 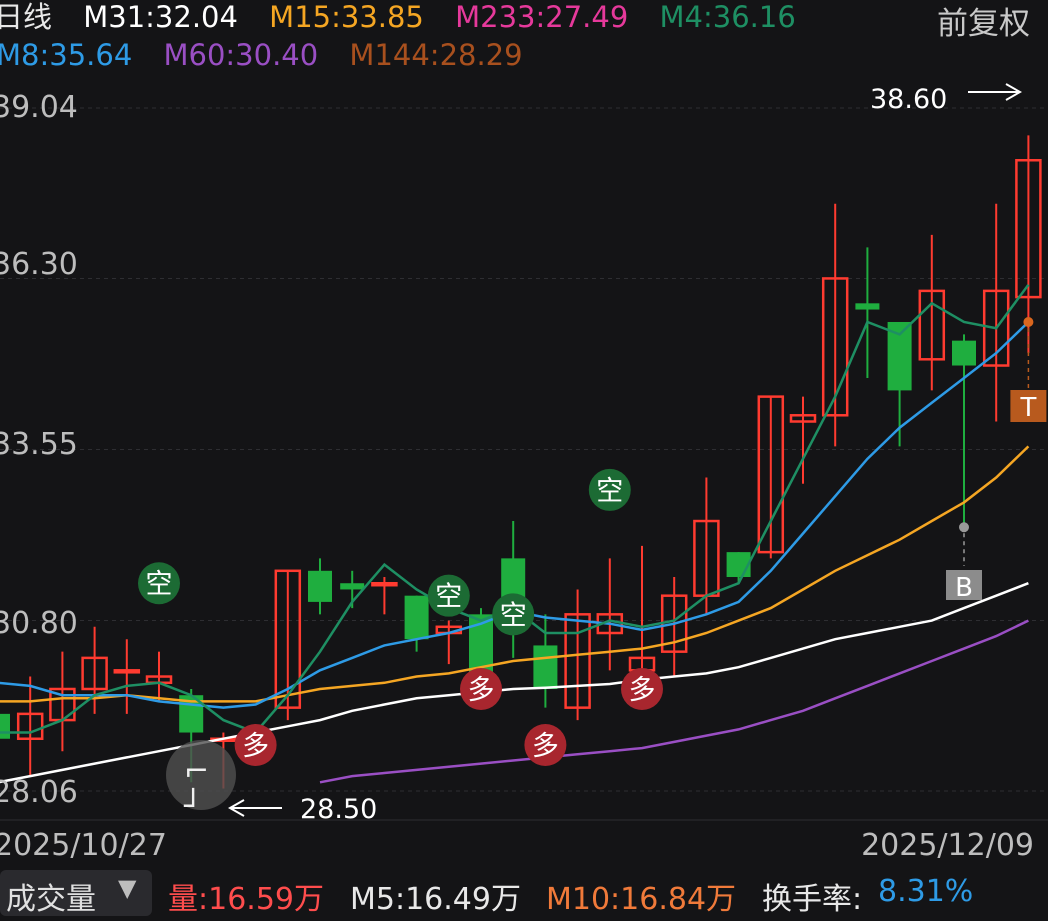 I want to click on high-price-label: 38.60, so click(x=908, y=99).